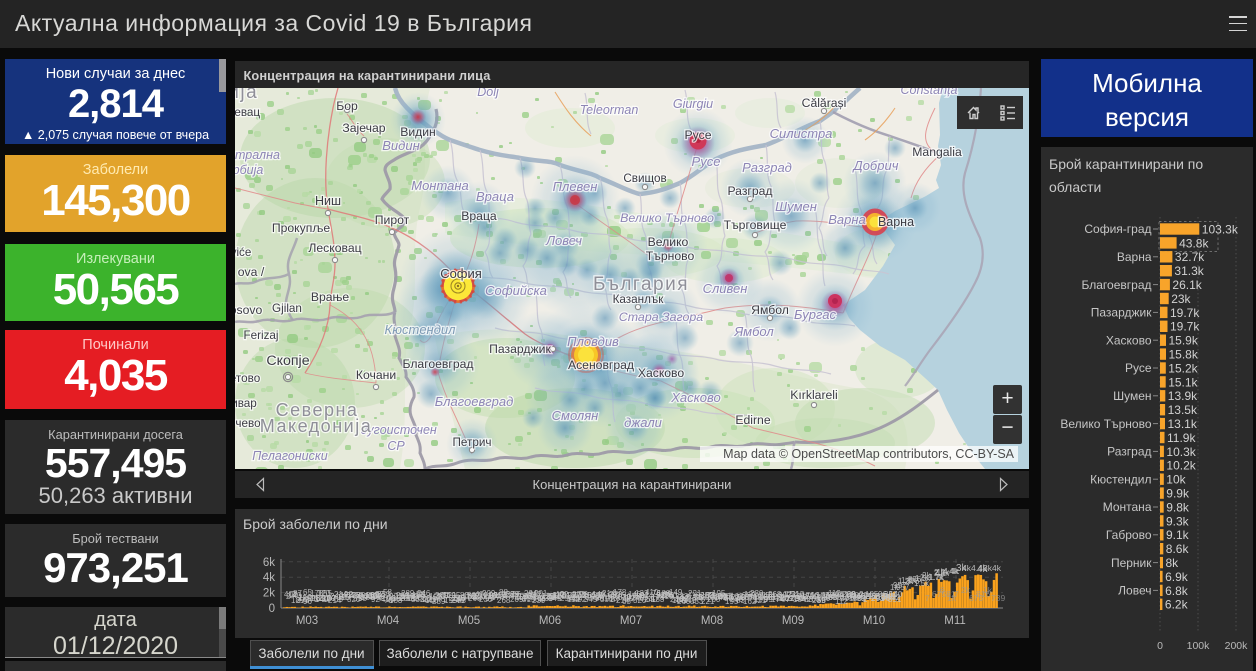 This screenshot has height=671, width=1256. What do you see at coordinates (575, 415) in the screenshot?
I see `svg-text: Смолян` at bounding box center [575, 415].